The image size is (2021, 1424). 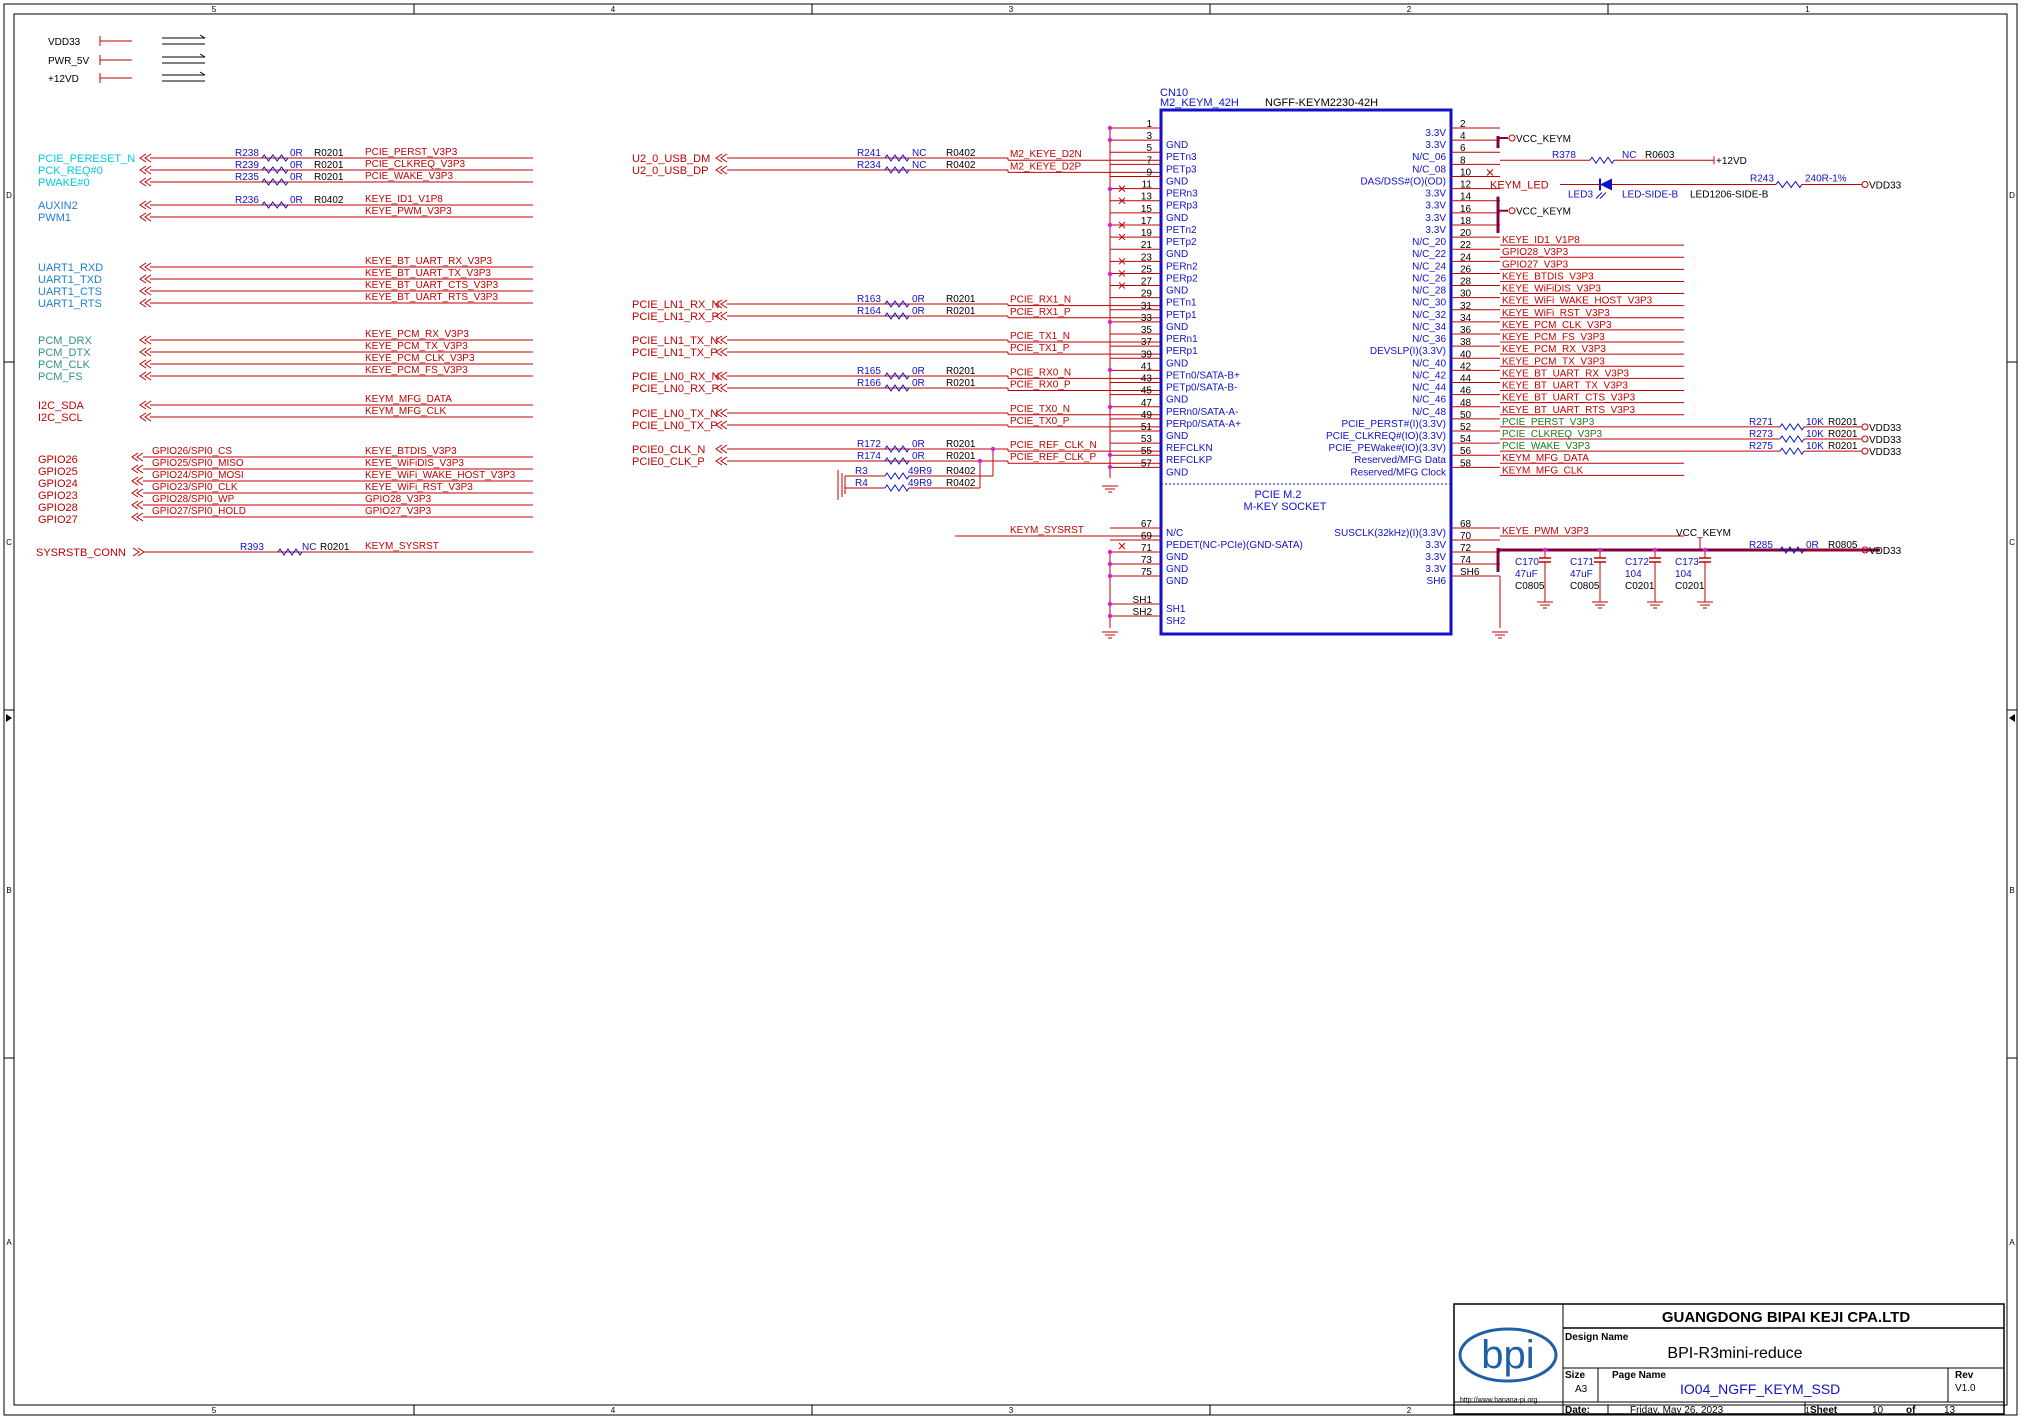 What do you see at coordinates (1181, 242) in the screenshot?
I see `pin-name: PETp2` at bounding box center [1181, 242].